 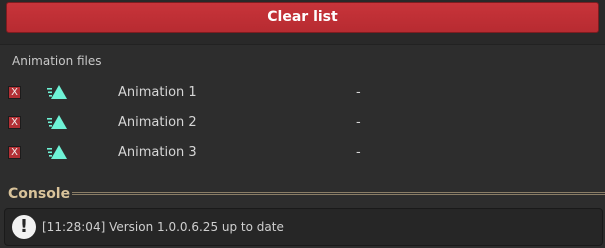 What do you see at coordinates (157, 152) in the screenshot?
I see `animation-file-name: Animation 3` at bounding box center [157, 152].